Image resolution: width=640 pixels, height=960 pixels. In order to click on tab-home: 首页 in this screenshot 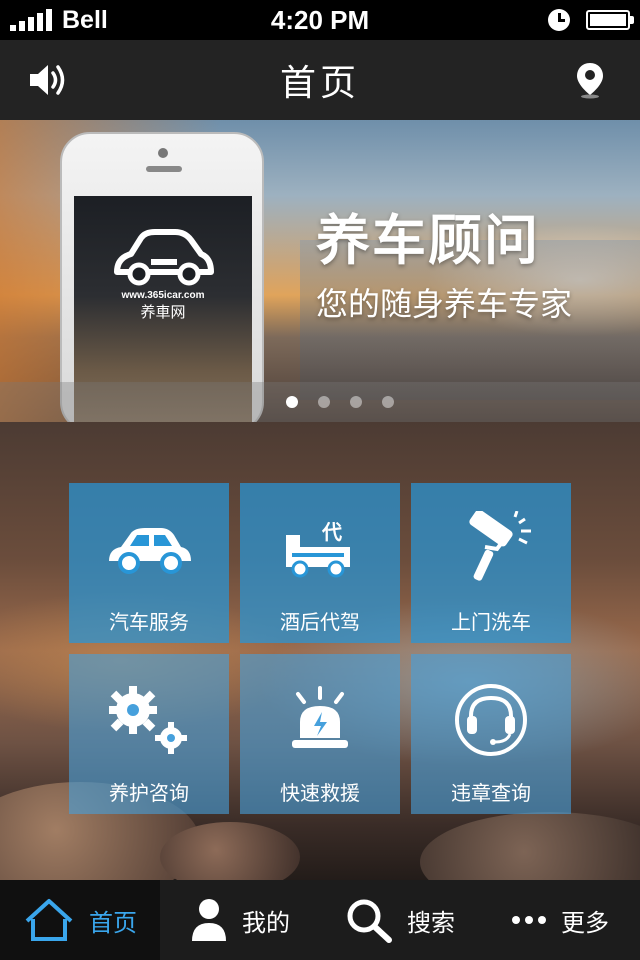, I will do `click(80, 920)`.